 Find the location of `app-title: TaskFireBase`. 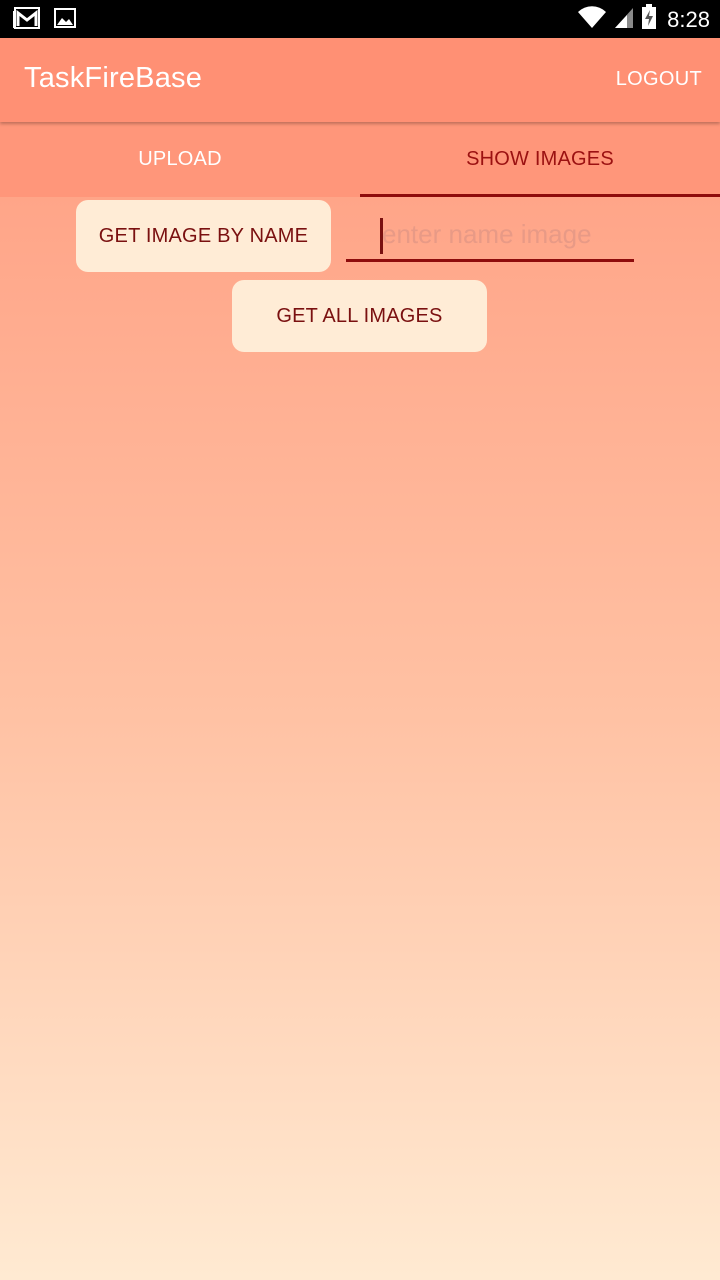

app-title: TaskFireBase is located at coordinates (113, 78).